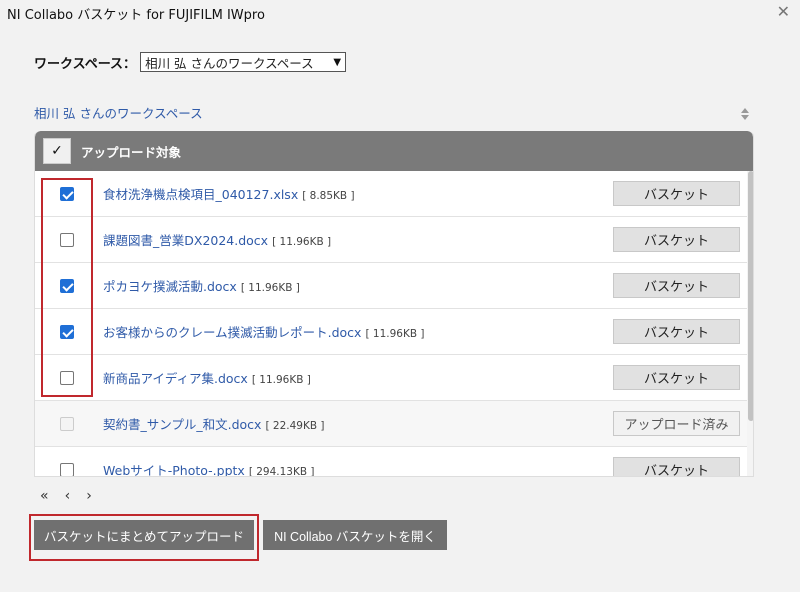  I want to click on file-row: Webサイト-Photo-.pptx[ 294.13KB ] バスケット, so click(391, 462).